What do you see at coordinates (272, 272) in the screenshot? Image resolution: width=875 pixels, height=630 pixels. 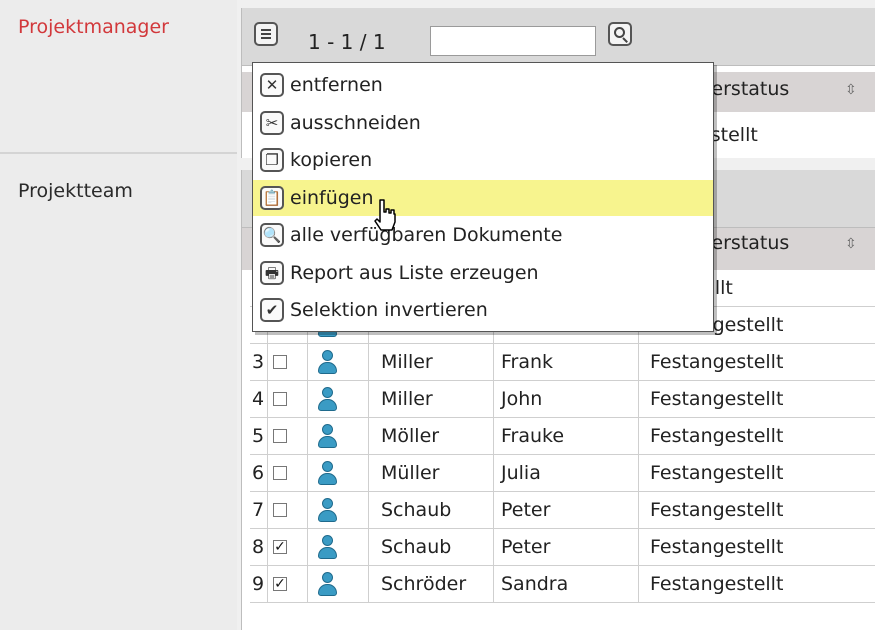 I see `printer-icon: 🖶` at bounding box center [272, 272].